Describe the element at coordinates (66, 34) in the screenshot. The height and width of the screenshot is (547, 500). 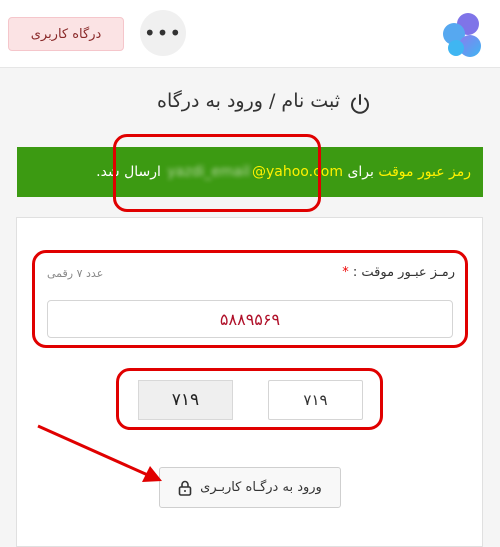
I see `user-portal-button: درگاه کاربری` at that location.